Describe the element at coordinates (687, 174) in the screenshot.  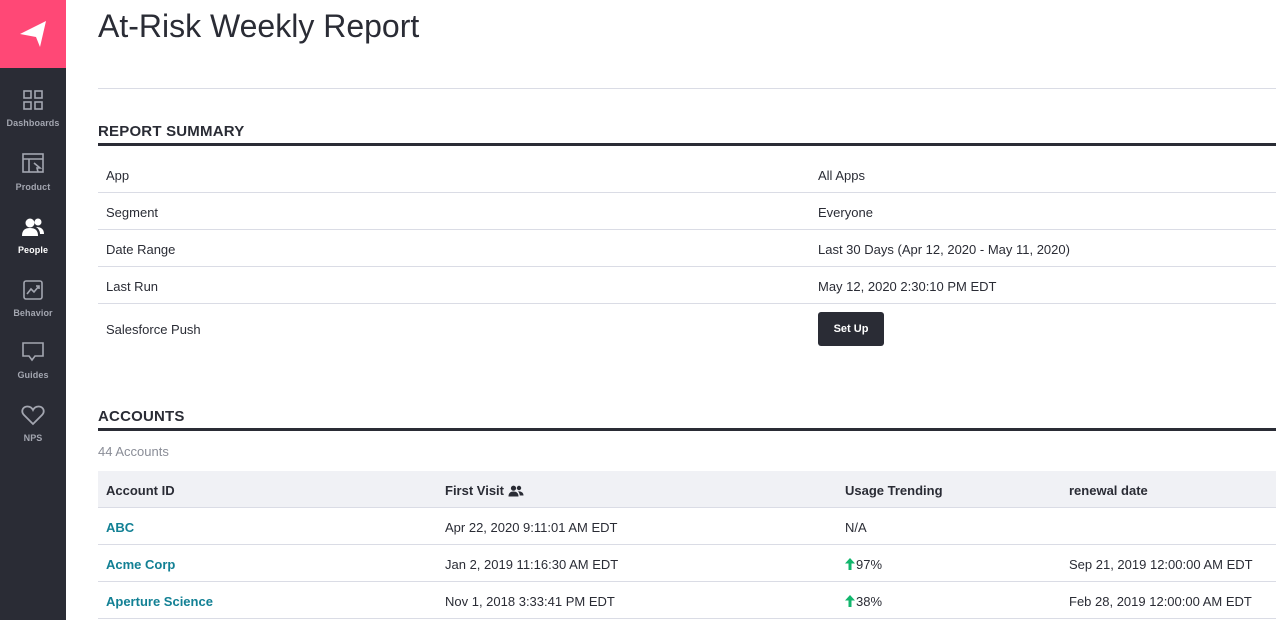
I see `summary-row-app: App All Apps` at that location.